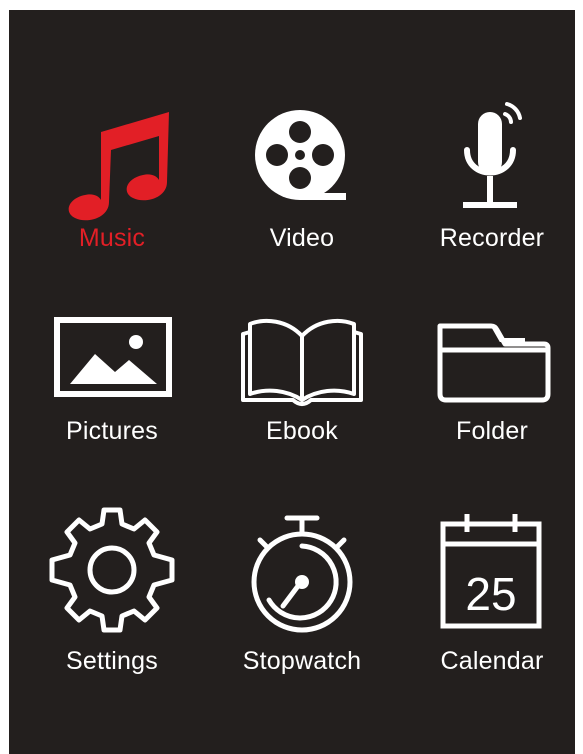  What do you see at coordinates (112, 570) in the screenshot?
I see `gear-icon` at bounding box center [112, 570].